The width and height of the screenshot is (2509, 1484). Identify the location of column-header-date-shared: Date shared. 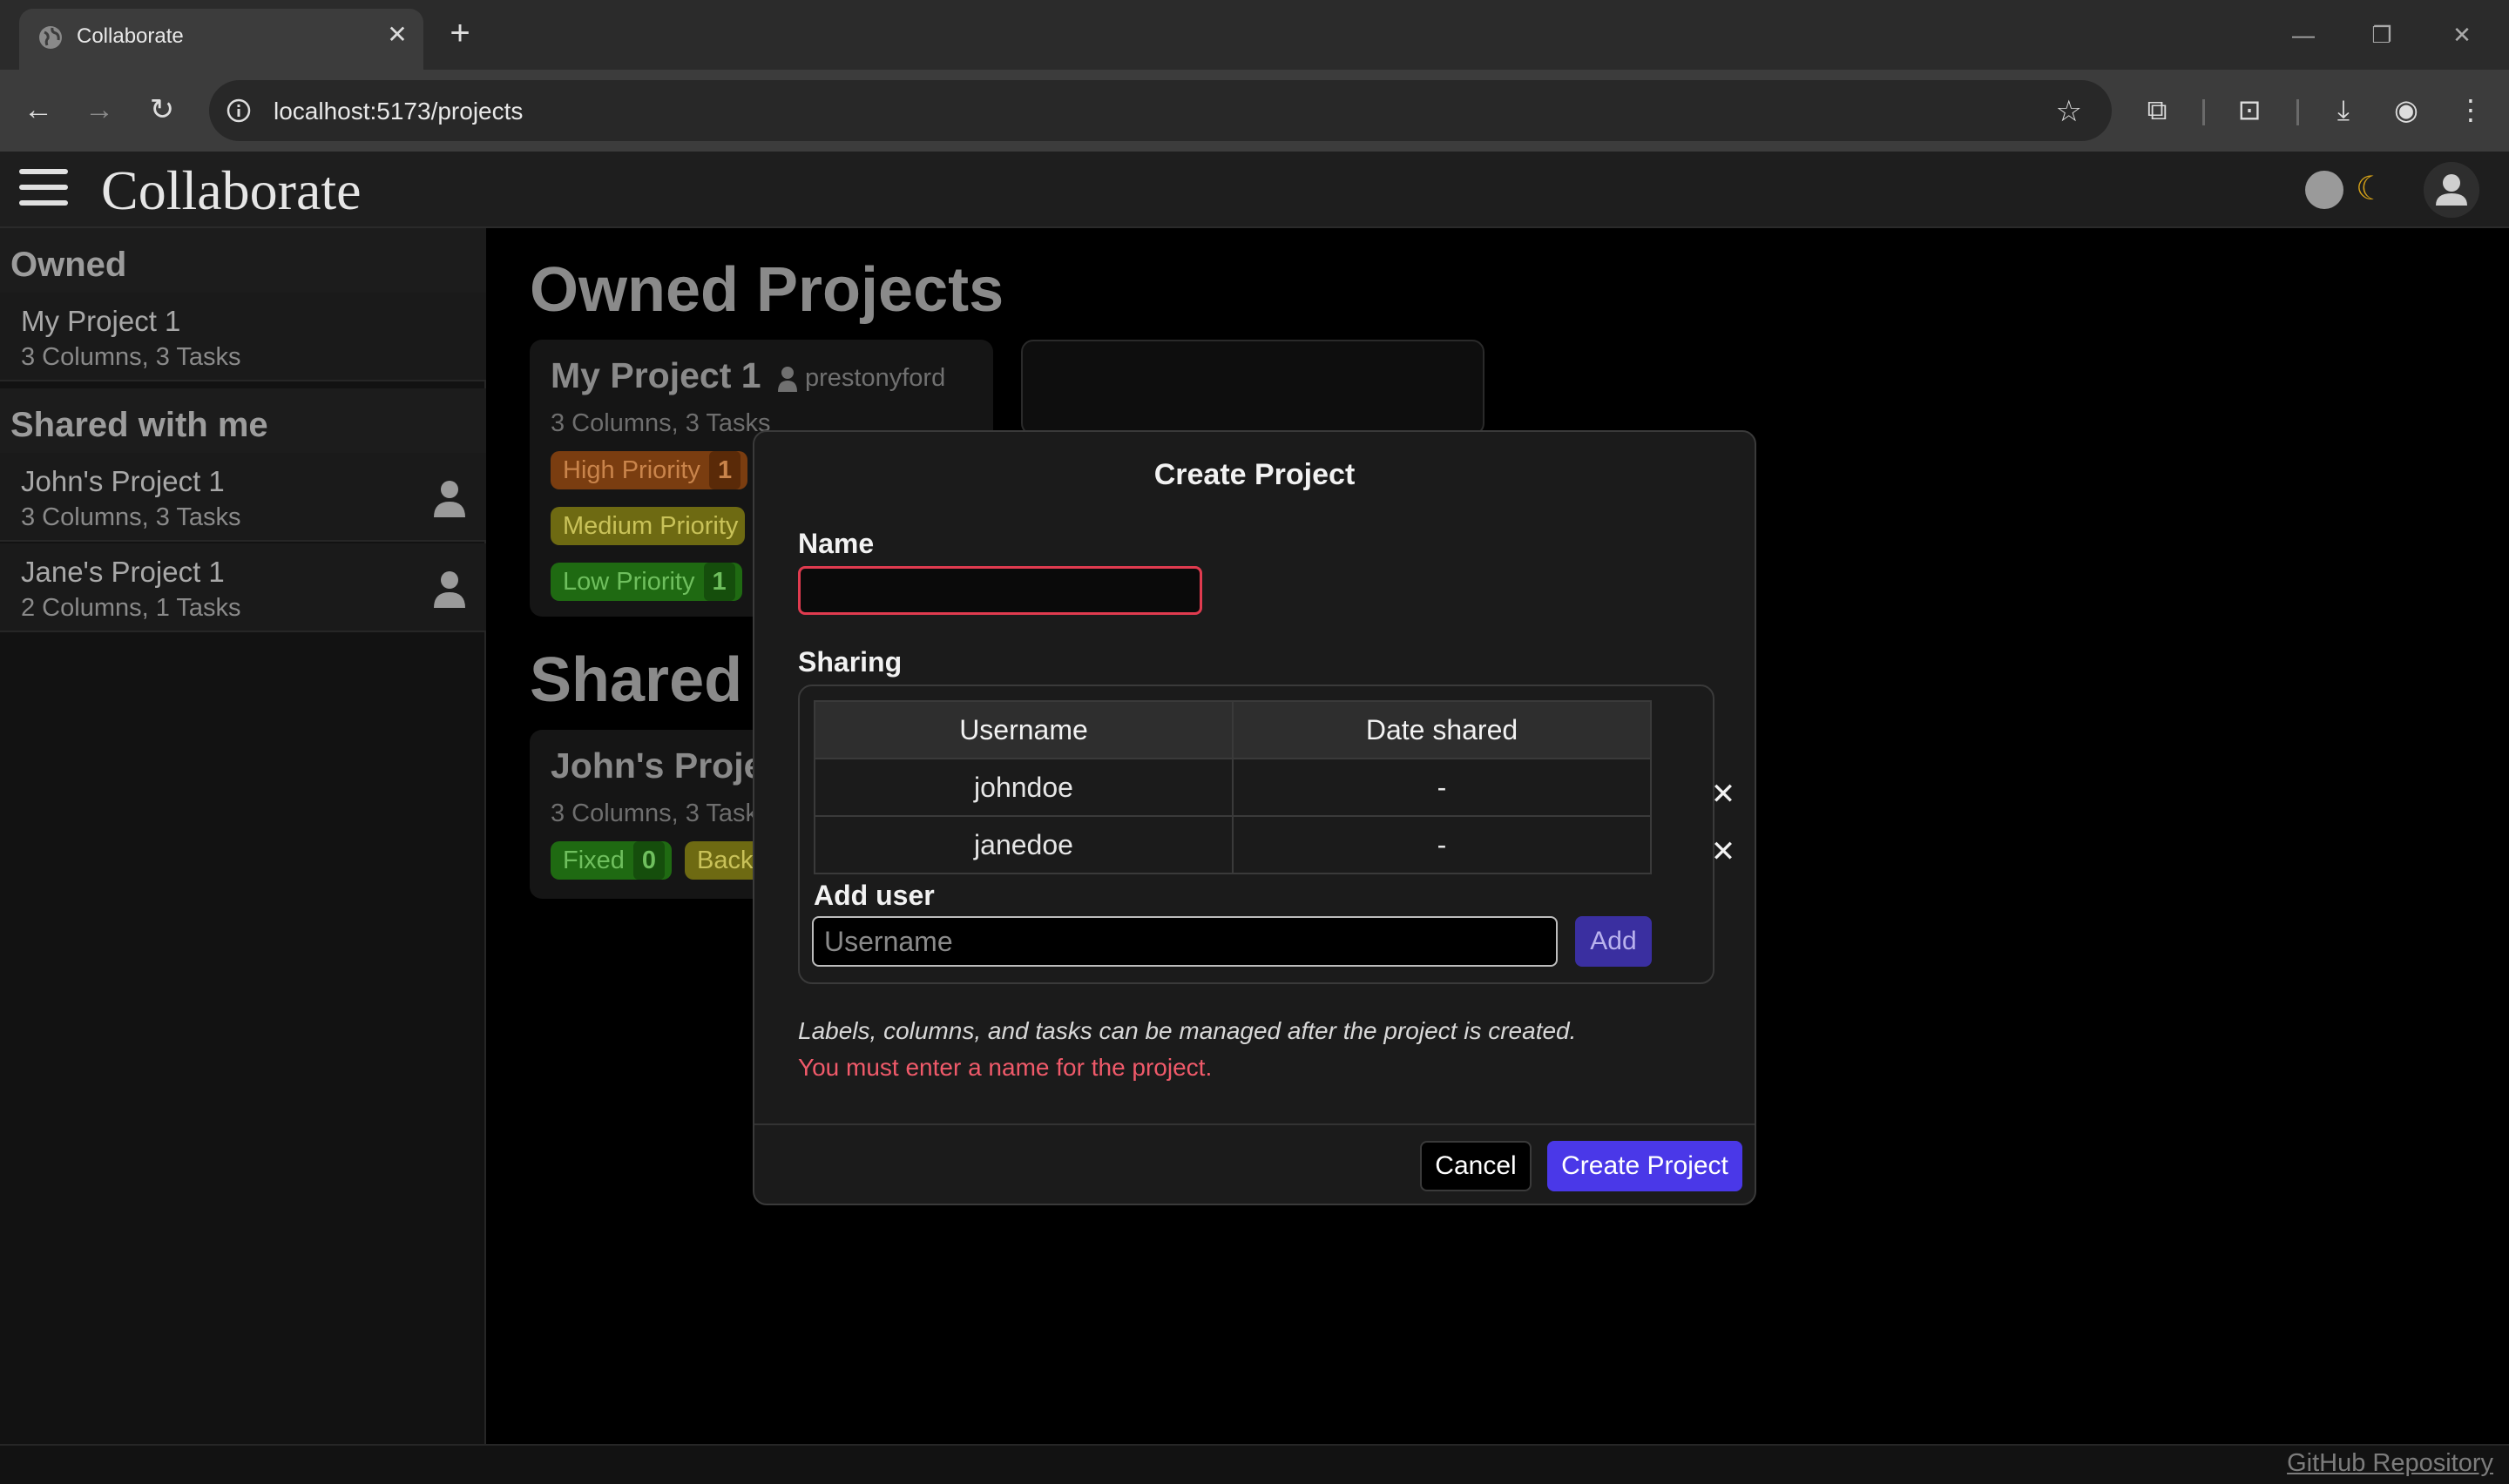
(1442, 730).